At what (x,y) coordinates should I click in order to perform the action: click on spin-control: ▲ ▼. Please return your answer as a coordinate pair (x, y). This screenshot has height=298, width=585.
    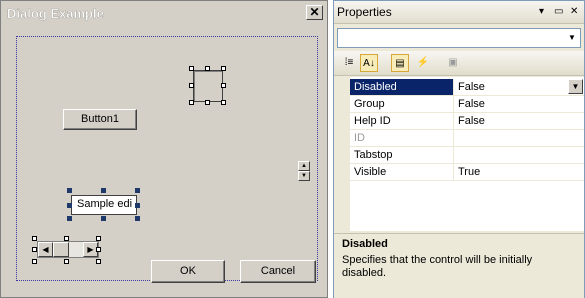
    Looking at the image, I should click on (304, 171).